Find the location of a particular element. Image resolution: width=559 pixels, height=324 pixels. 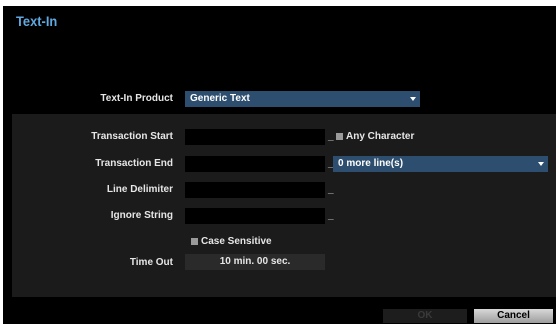

text-in-product-dropdown: Generic Text is located at coordinates (302, 99).